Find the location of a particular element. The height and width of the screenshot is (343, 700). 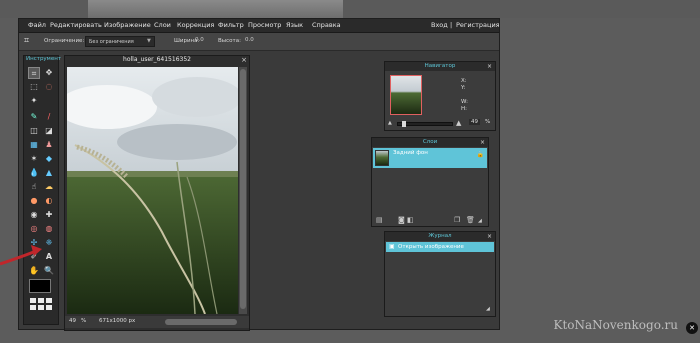

red-eye-tool-icon: ◉ is located at coordinates (34, 215).